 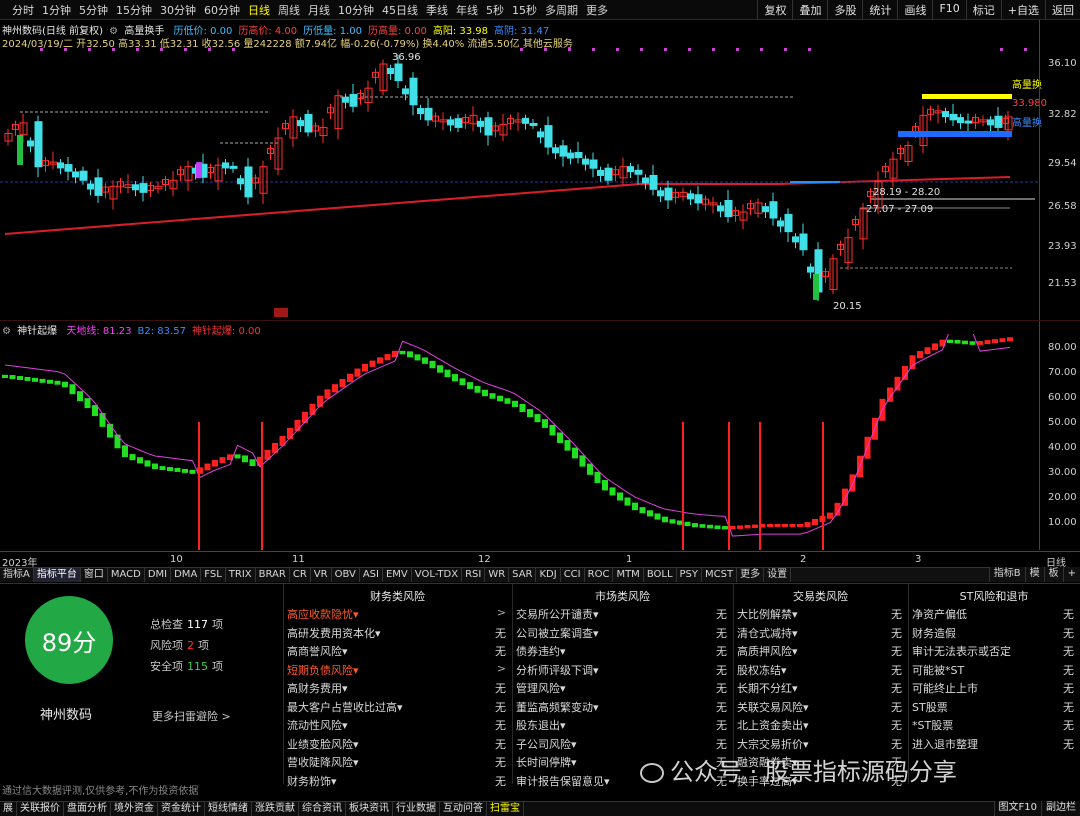 I want to click on indicator-tab-9: CR, so click(x=300, y=575).